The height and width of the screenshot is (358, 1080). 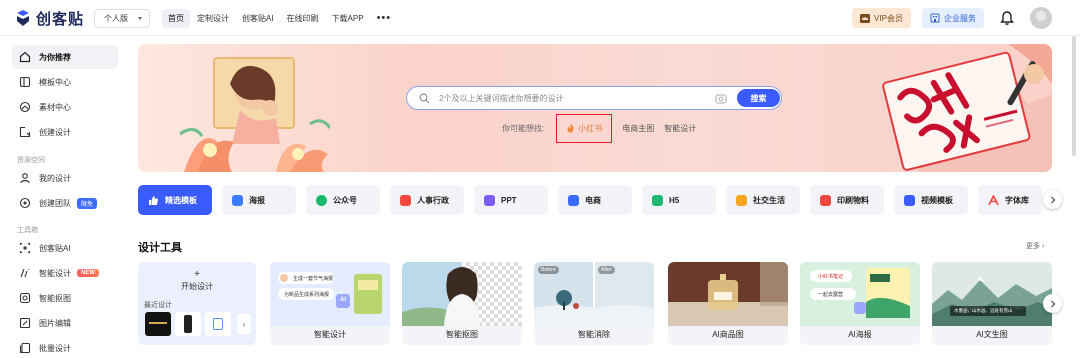 What do you see at coordinates (25, 323) in the screenshot?
I see `image-edit-icon` at bounding box center [25, 323].